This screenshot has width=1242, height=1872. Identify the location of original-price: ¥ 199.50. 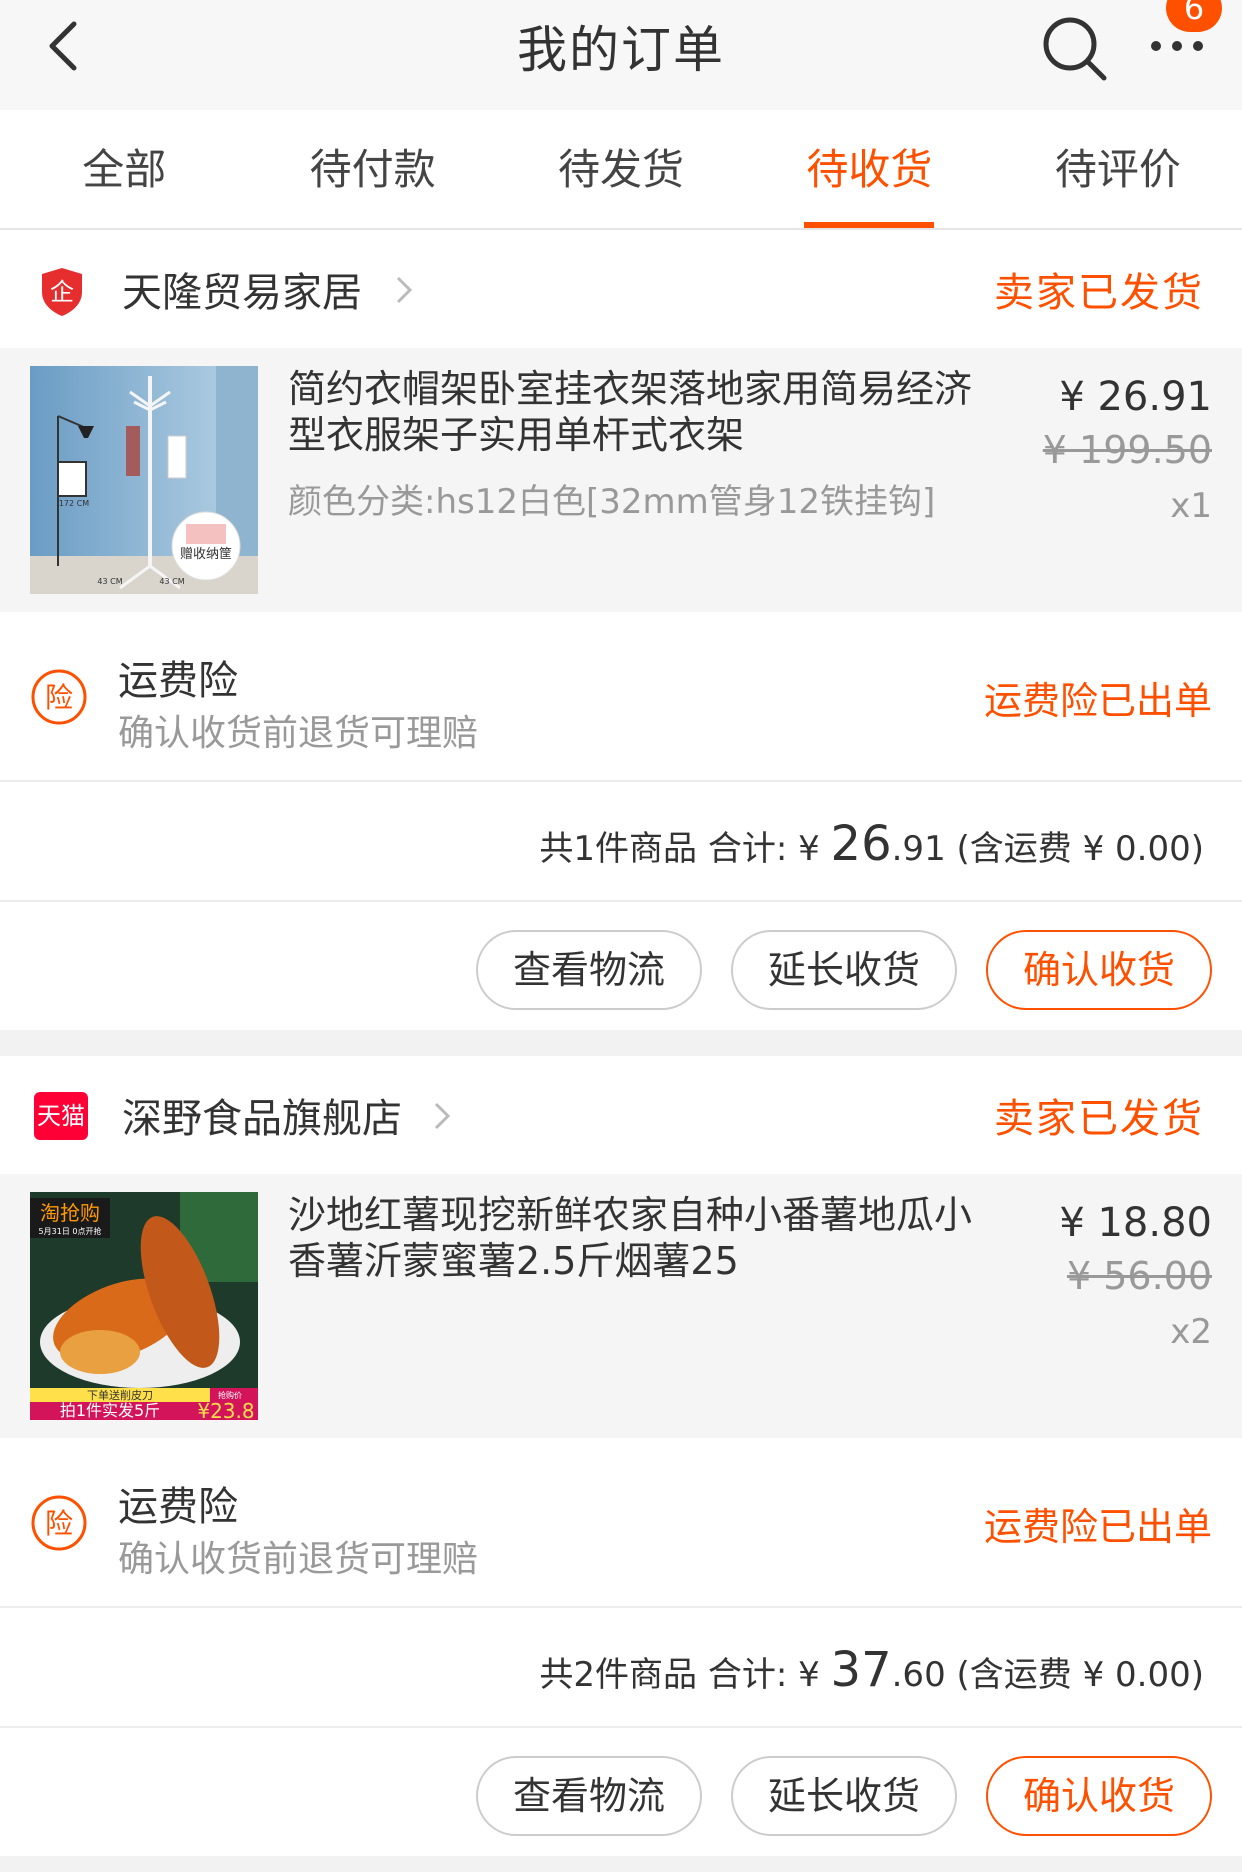
(1127, 450).